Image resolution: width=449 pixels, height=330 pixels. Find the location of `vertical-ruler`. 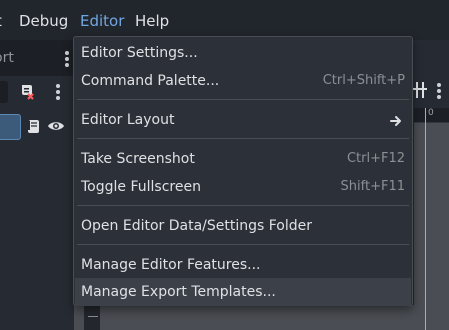

vertical-ruler is located at coordinates (92, 317).